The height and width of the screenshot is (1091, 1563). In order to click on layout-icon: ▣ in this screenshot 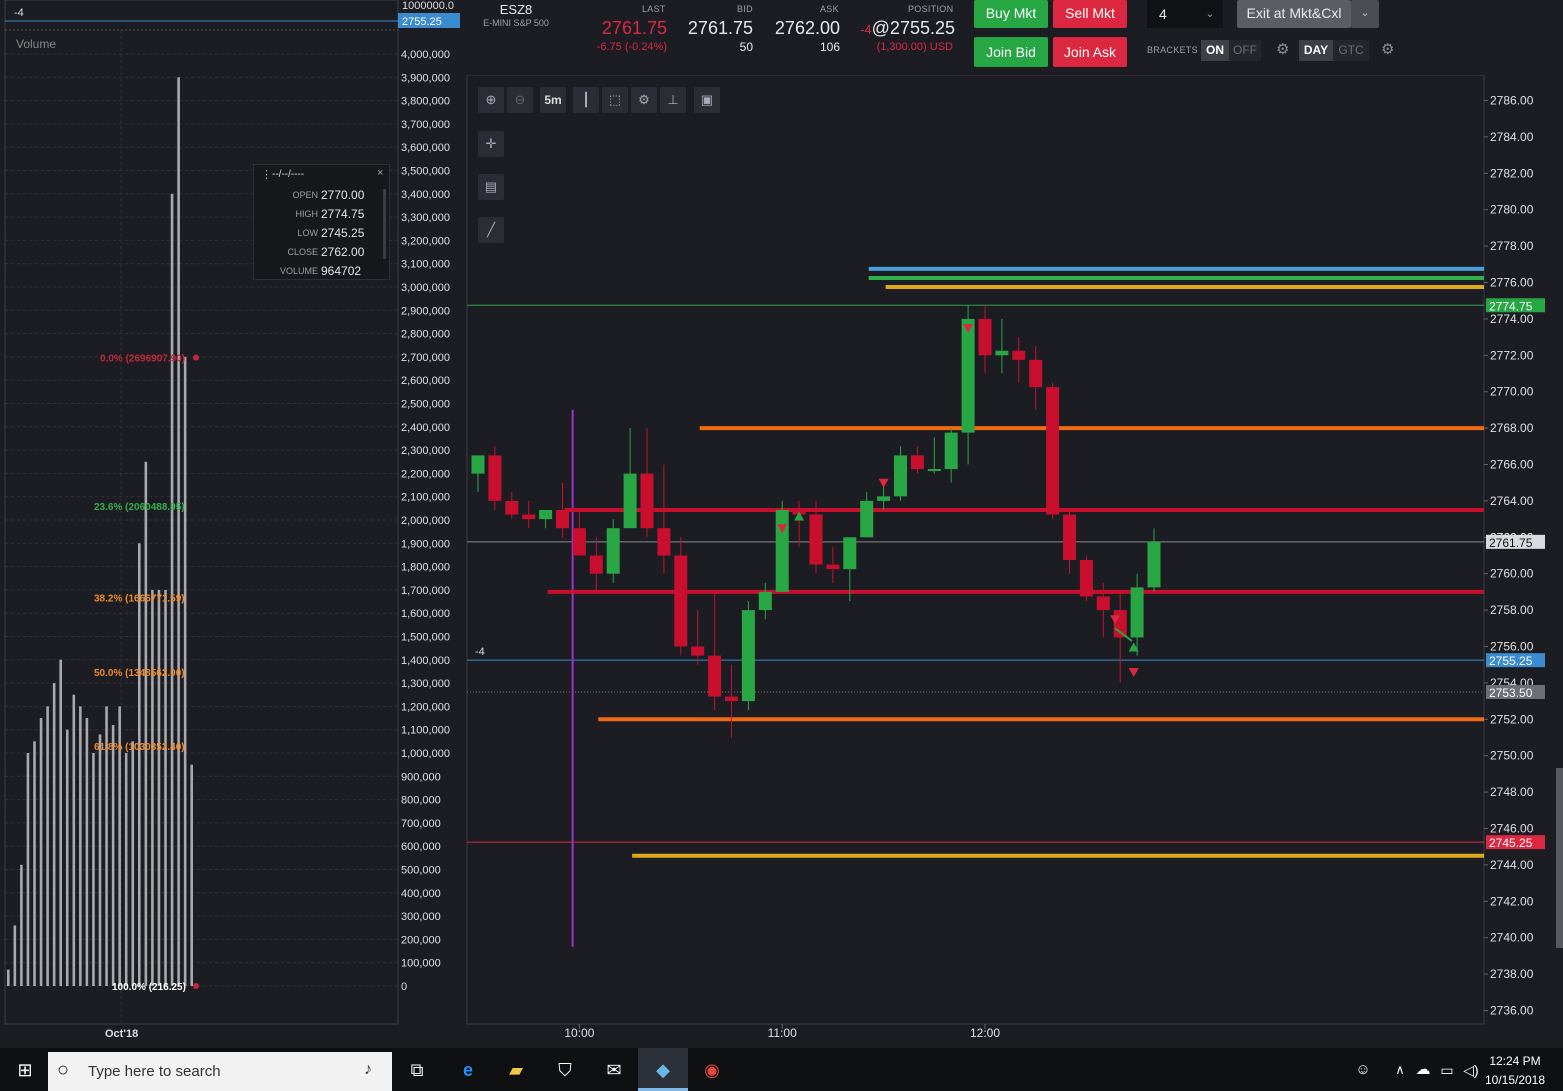, I will do `click(707, 100)`.